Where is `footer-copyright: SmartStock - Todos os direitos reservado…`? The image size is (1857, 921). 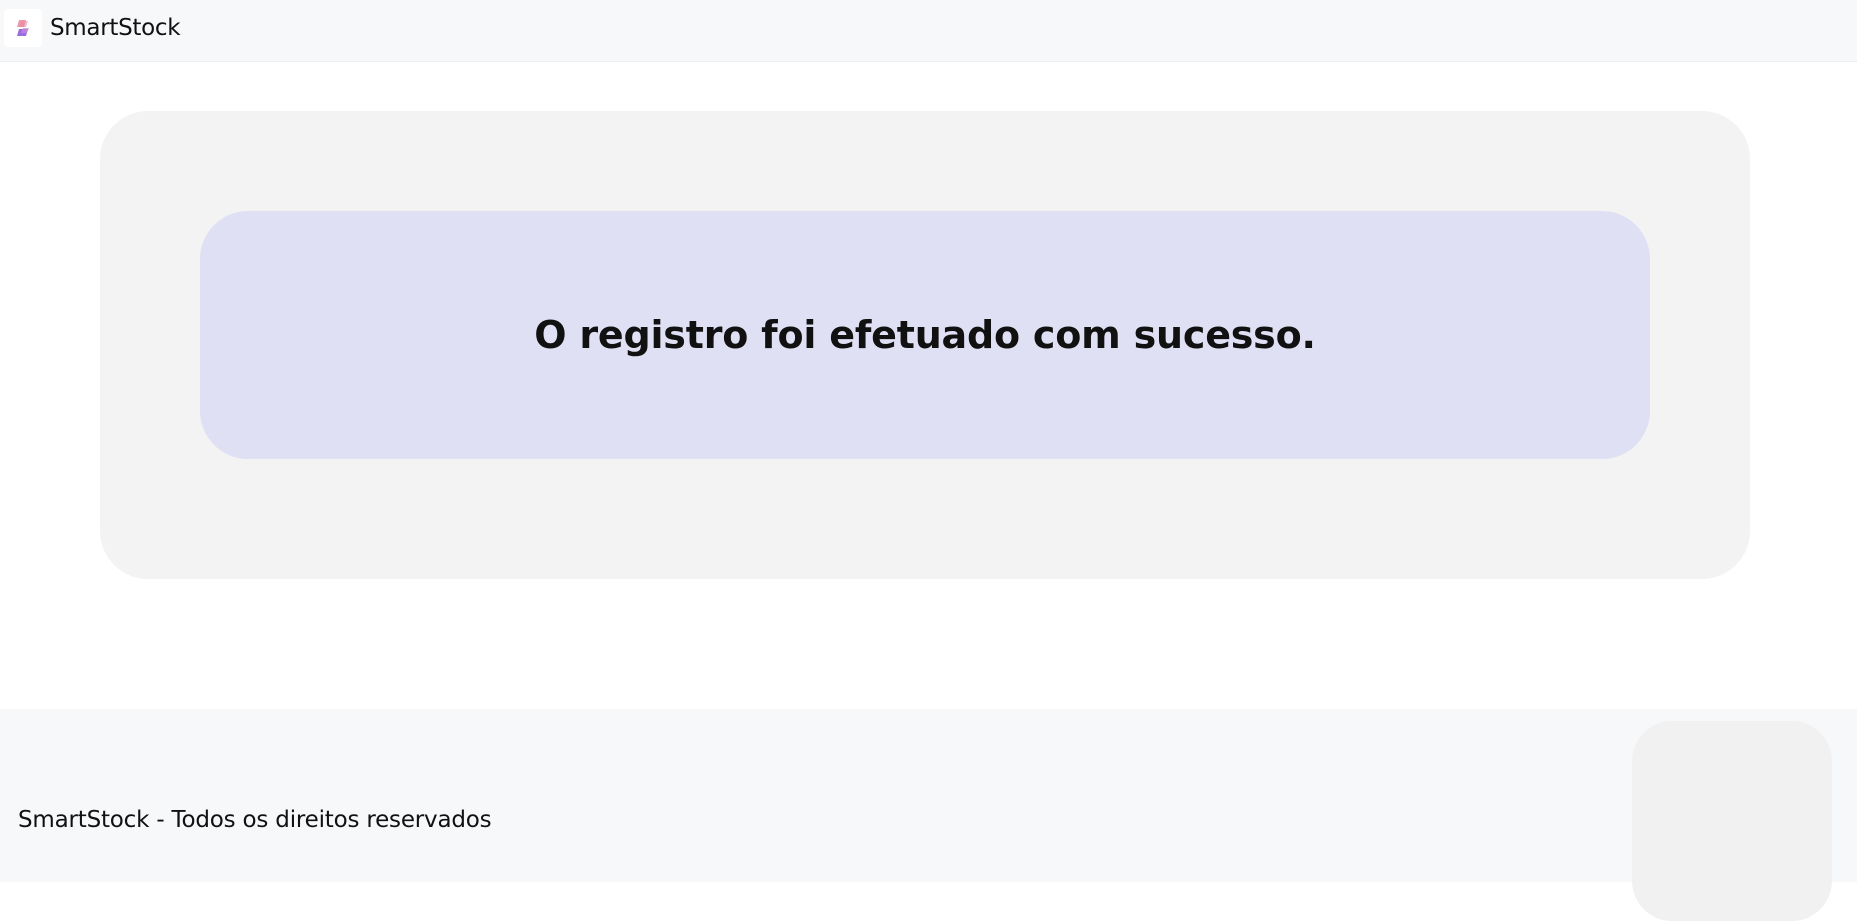
footer-copyright: SmartStock - Todos os direitos reservado… is located at coordinates (255, 820).